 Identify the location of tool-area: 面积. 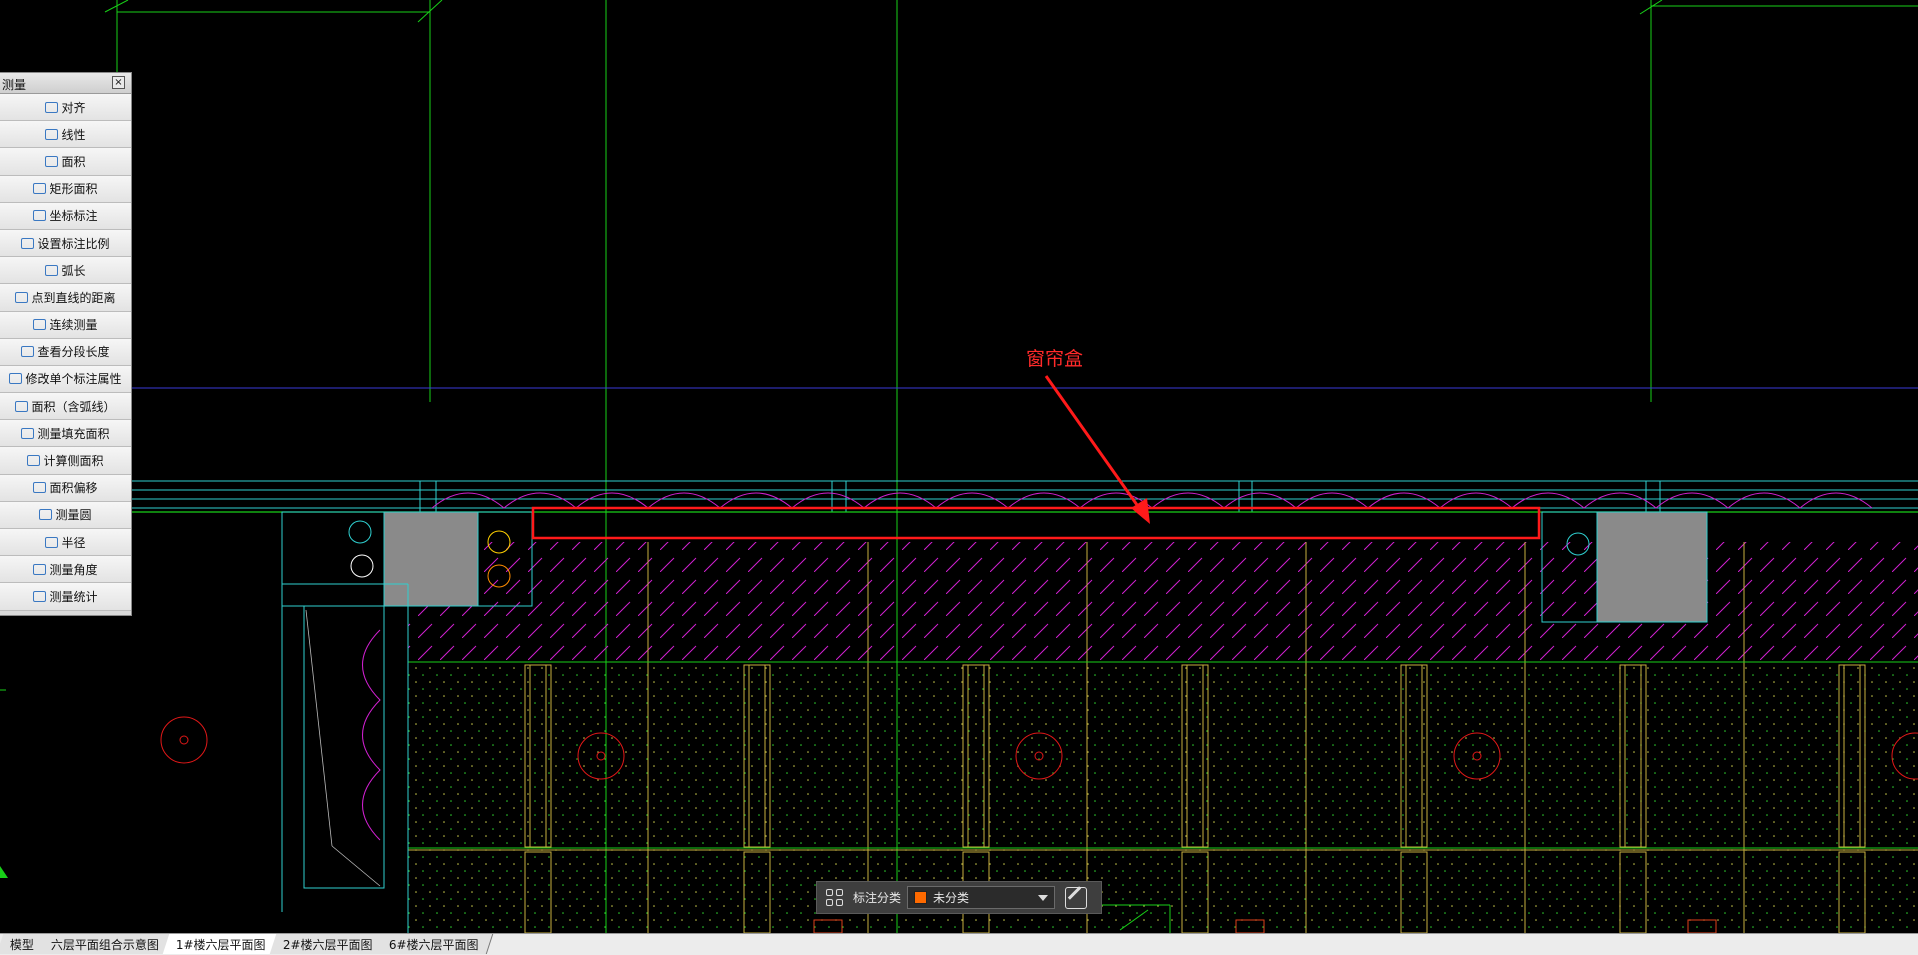
(65, 162).